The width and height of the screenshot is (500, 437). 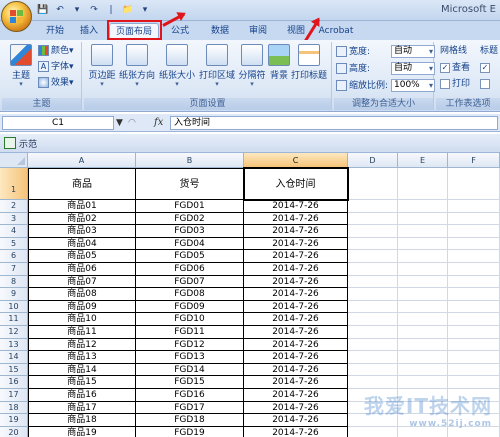 What do you see at coordinates (180, 31) in the screenshot?
I see `tab-formulas: 公式` at bounding box center [180, 31].